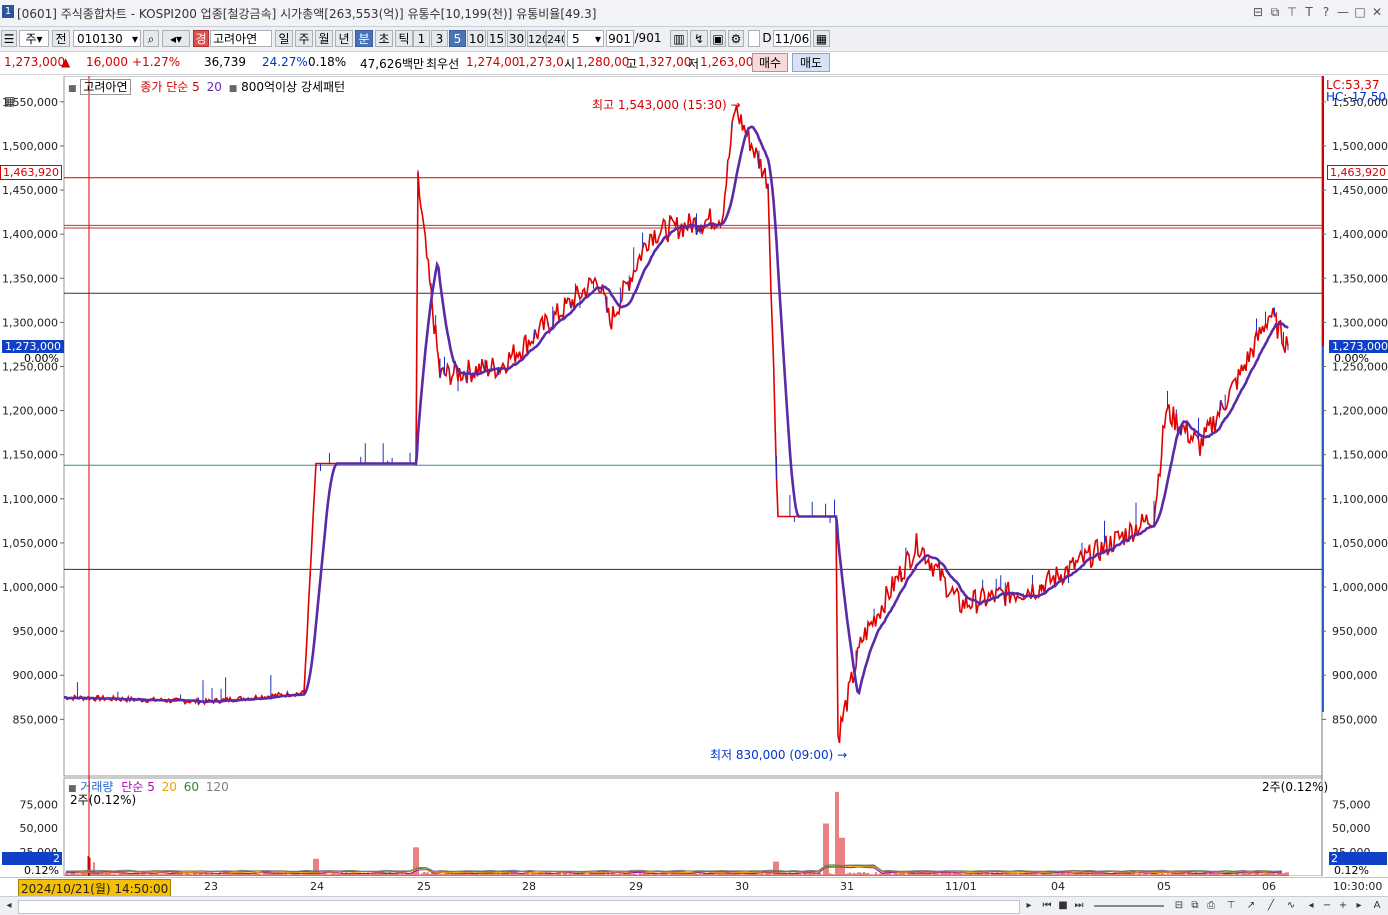 This screenshot has height=915, width=1388. I want to click on volume-info-left: 2주(0.12%), so click(103, 800).